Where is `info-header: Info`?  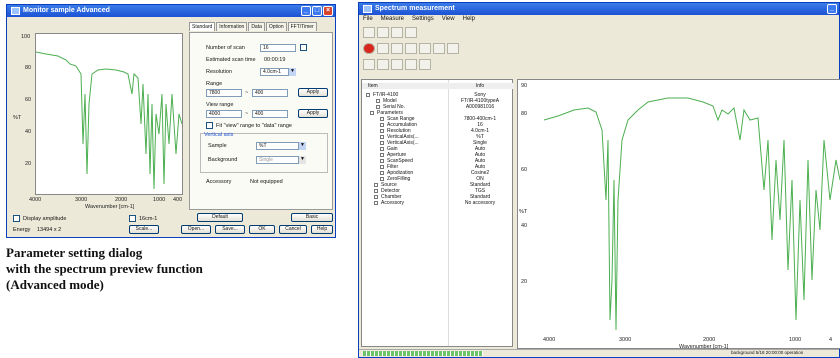
info-header: Info is located at coordinates (480, 86).